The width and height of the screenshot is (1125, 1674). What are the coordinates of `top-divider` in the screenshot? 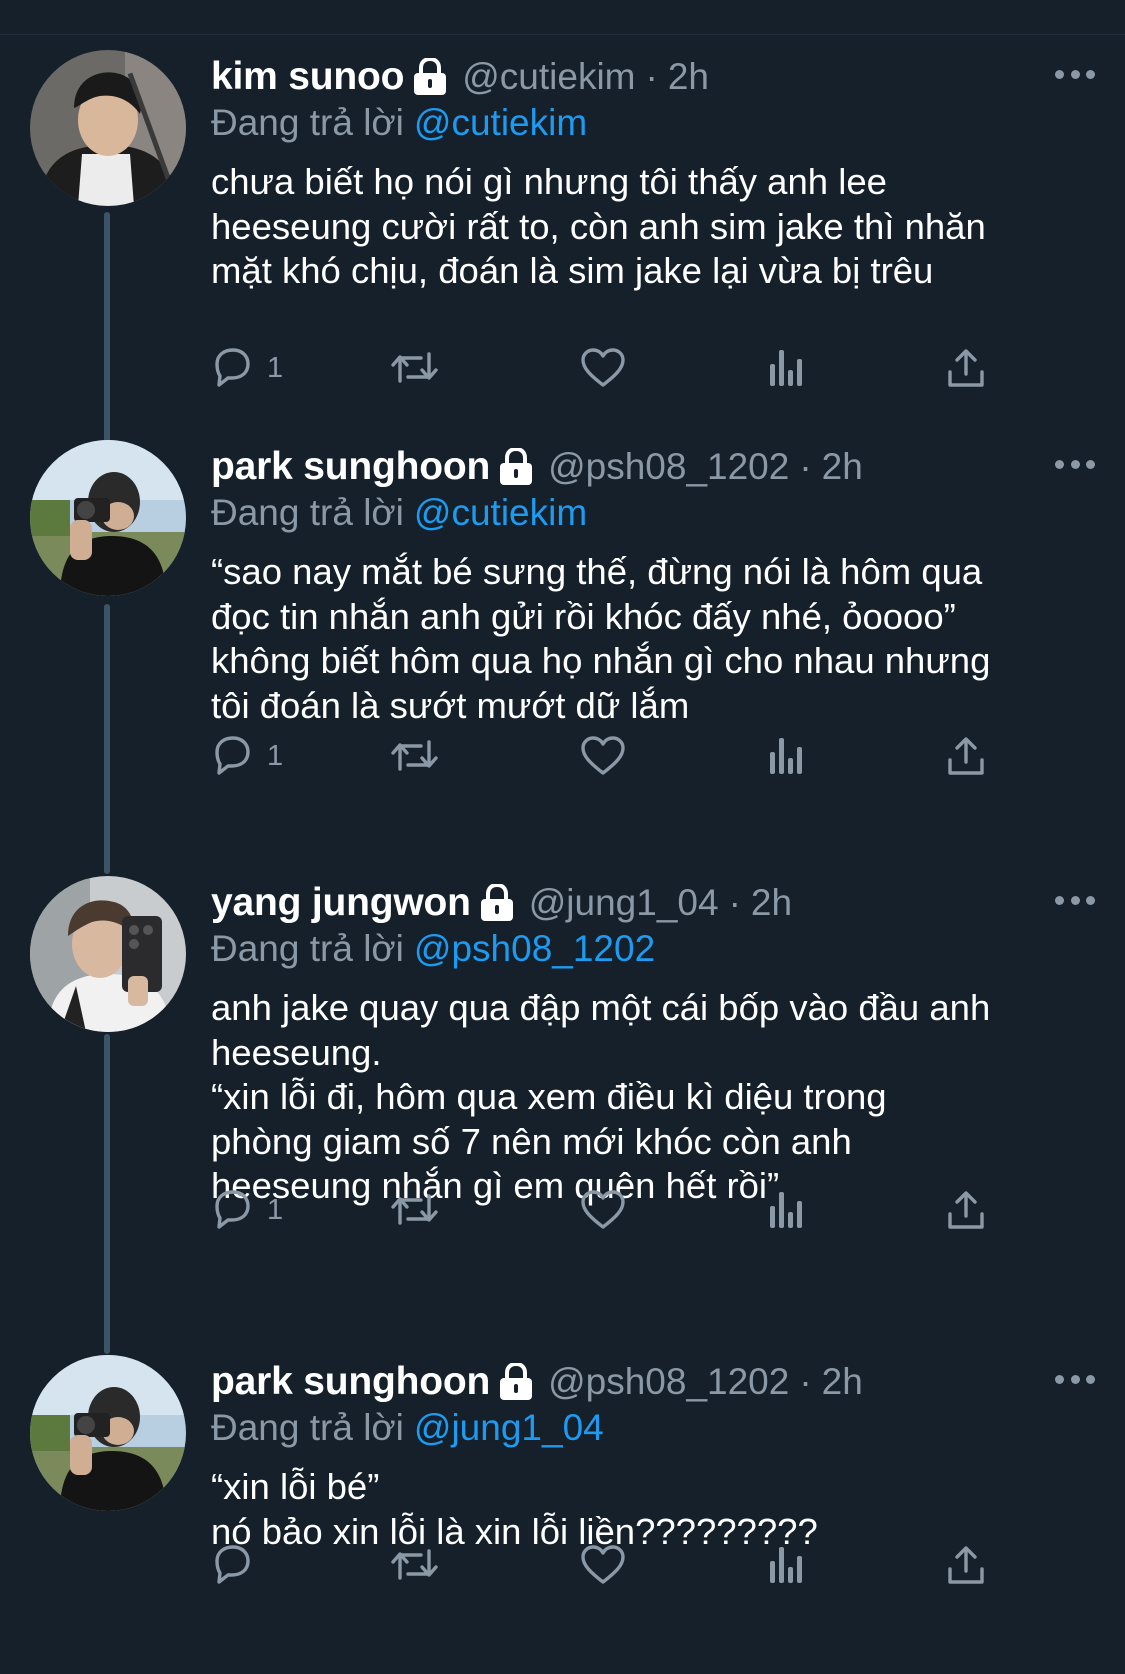 It's located at (562, 34).